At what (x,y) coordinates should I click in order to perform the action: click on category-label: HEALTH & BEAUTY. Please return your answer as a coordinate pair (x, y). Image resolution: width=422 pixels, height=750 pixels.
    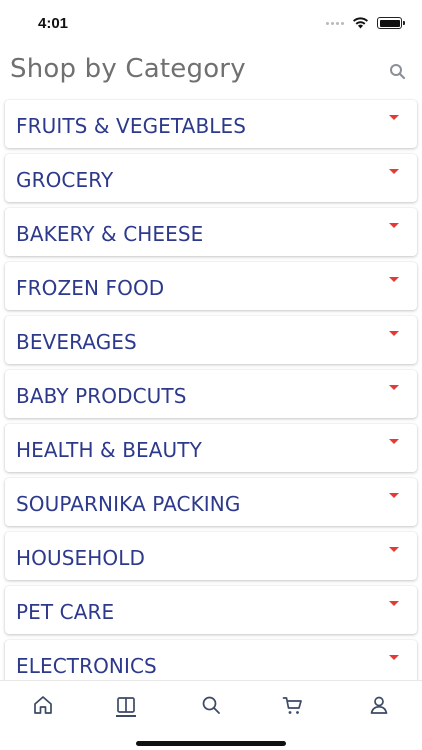
    Looking at the image, I should click on (109, 450).